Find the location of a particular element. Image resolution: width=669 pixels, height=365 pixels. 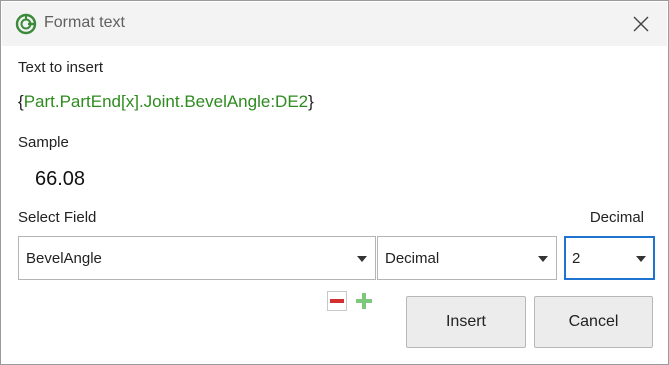

insert-button: Insert is located at coordinates (466, 322).